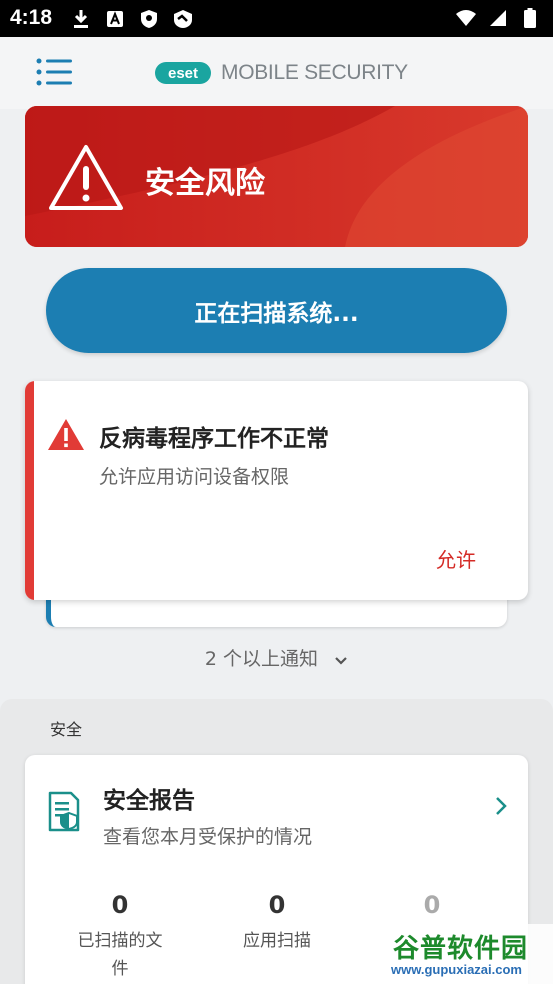 This screenshot has height=984, width=553. Describe the element at coordinates (149, 801) in the screenshot. I see `report-title: 安全报告` at that location.